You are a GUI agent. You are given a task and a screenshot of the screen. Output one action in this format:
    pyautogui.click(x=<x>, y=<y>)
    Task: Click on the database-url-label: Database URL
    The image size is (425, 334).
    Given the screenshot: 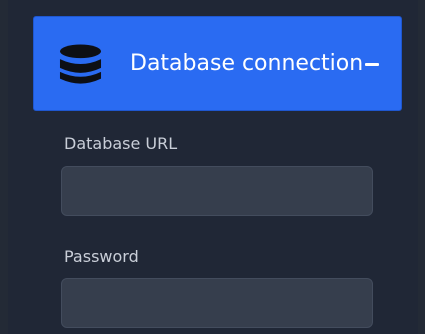 What is the action you would take?
    pyautogui.click(x=121, y=143)
    